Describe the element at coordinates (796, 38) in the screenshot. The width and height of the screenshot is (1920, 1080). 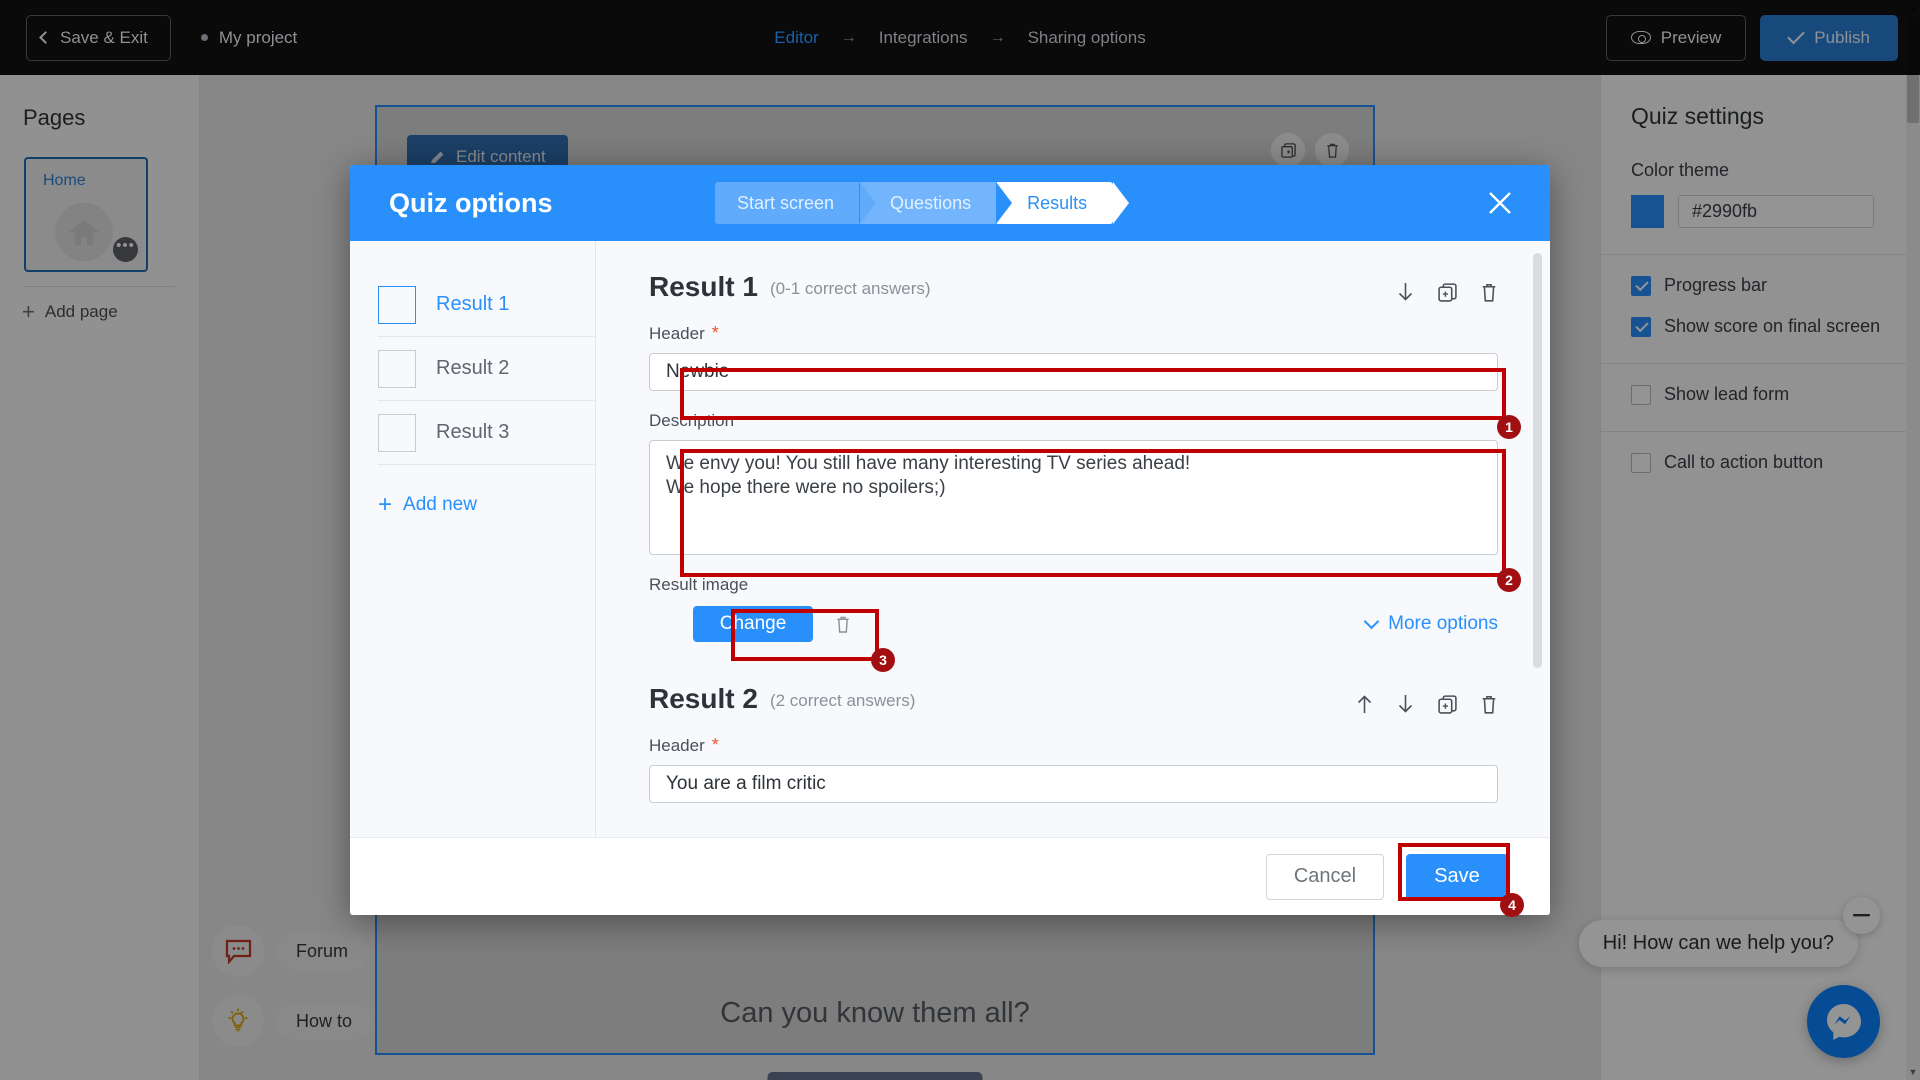
I see `breadcrumb-item-editor: Editor` at that location.